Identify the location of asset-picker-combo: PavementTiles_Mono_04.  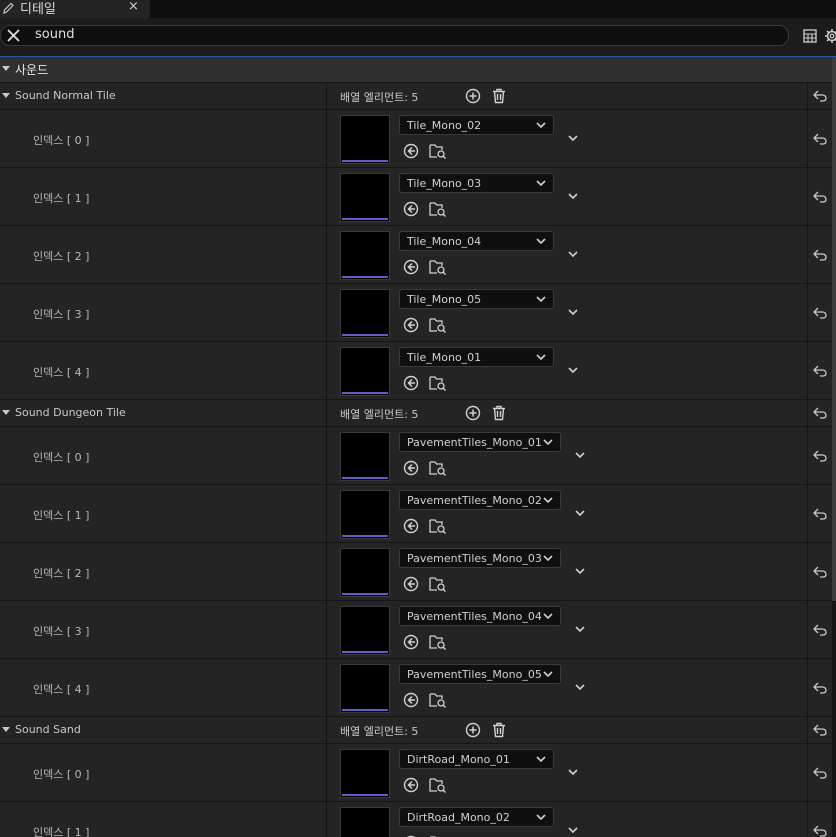
(480, 616).